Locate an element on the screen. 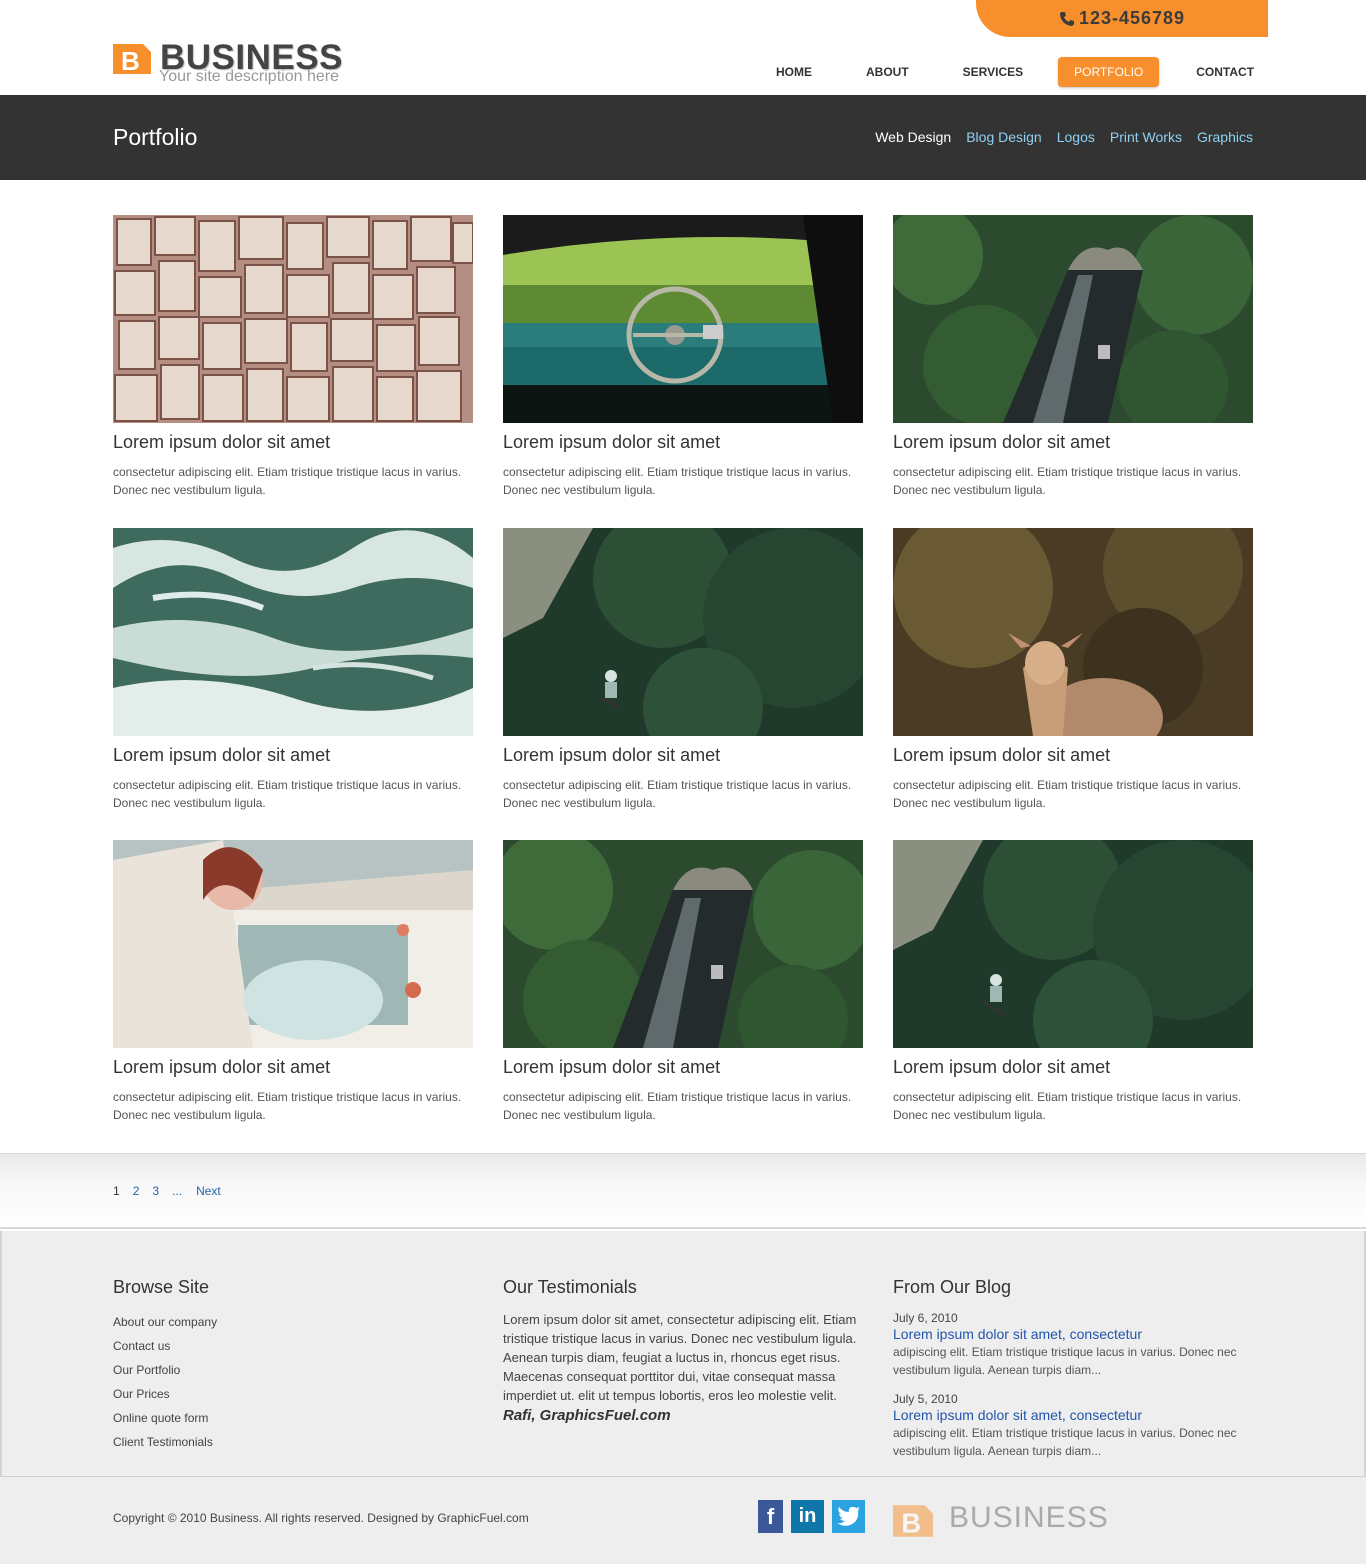 This screenshot has height=1564, width=1366. footer-link-contact: Contact us is located at coordinates (165, 1346).